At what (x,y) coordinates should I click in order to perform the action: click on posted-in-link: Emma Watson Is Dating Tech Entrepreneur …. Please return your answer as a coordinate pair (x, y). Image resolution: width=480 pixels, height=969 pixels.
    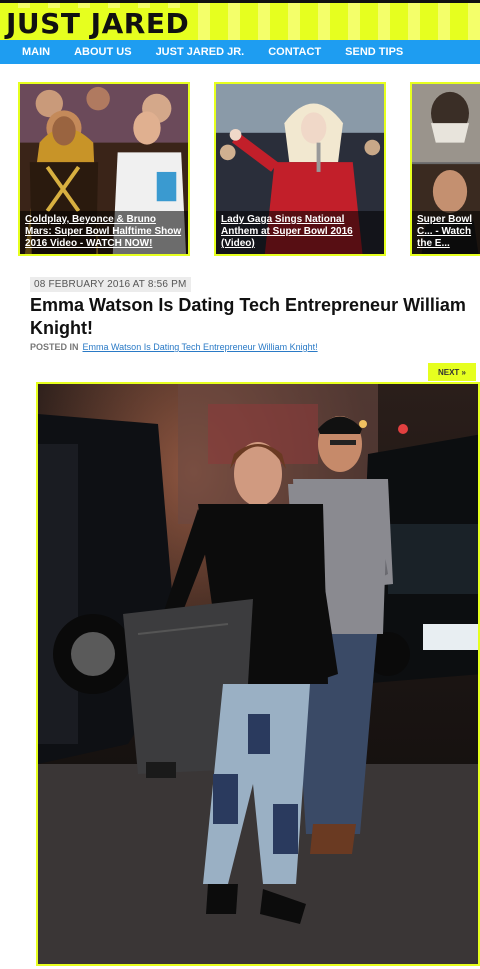
    Looking at the image, I should click on (200, 347).